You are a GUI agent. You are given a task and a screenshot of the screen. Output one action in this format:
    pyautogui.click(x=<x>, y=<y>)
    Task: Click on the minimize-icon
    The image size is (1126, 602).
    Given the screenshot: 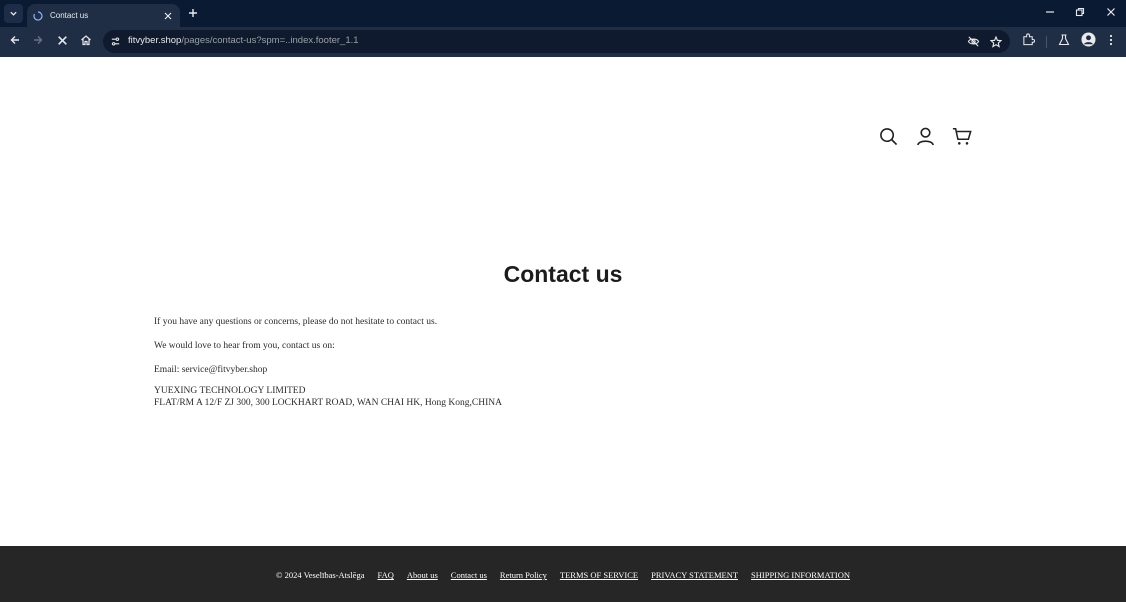 What is the action you would take?
    pyautogui.click(x=1050, y=13)
    